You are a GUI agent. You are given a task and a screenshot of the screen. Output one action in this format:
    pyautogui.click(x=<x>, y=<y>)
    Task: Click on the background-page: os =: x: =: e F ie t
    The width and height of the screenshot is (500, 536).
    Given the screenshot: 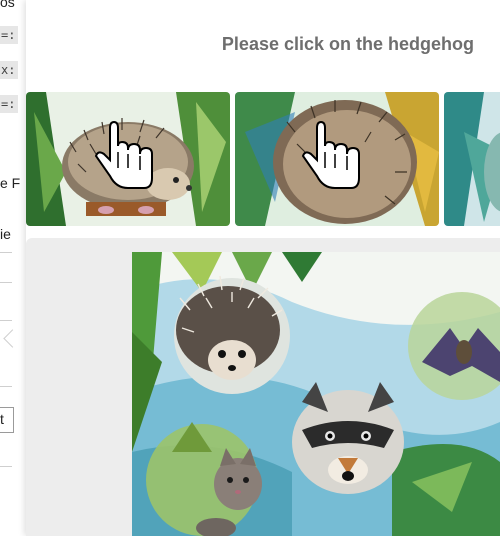 What is the action you would take?
    pyautogui.click(x=13, y=268)
    